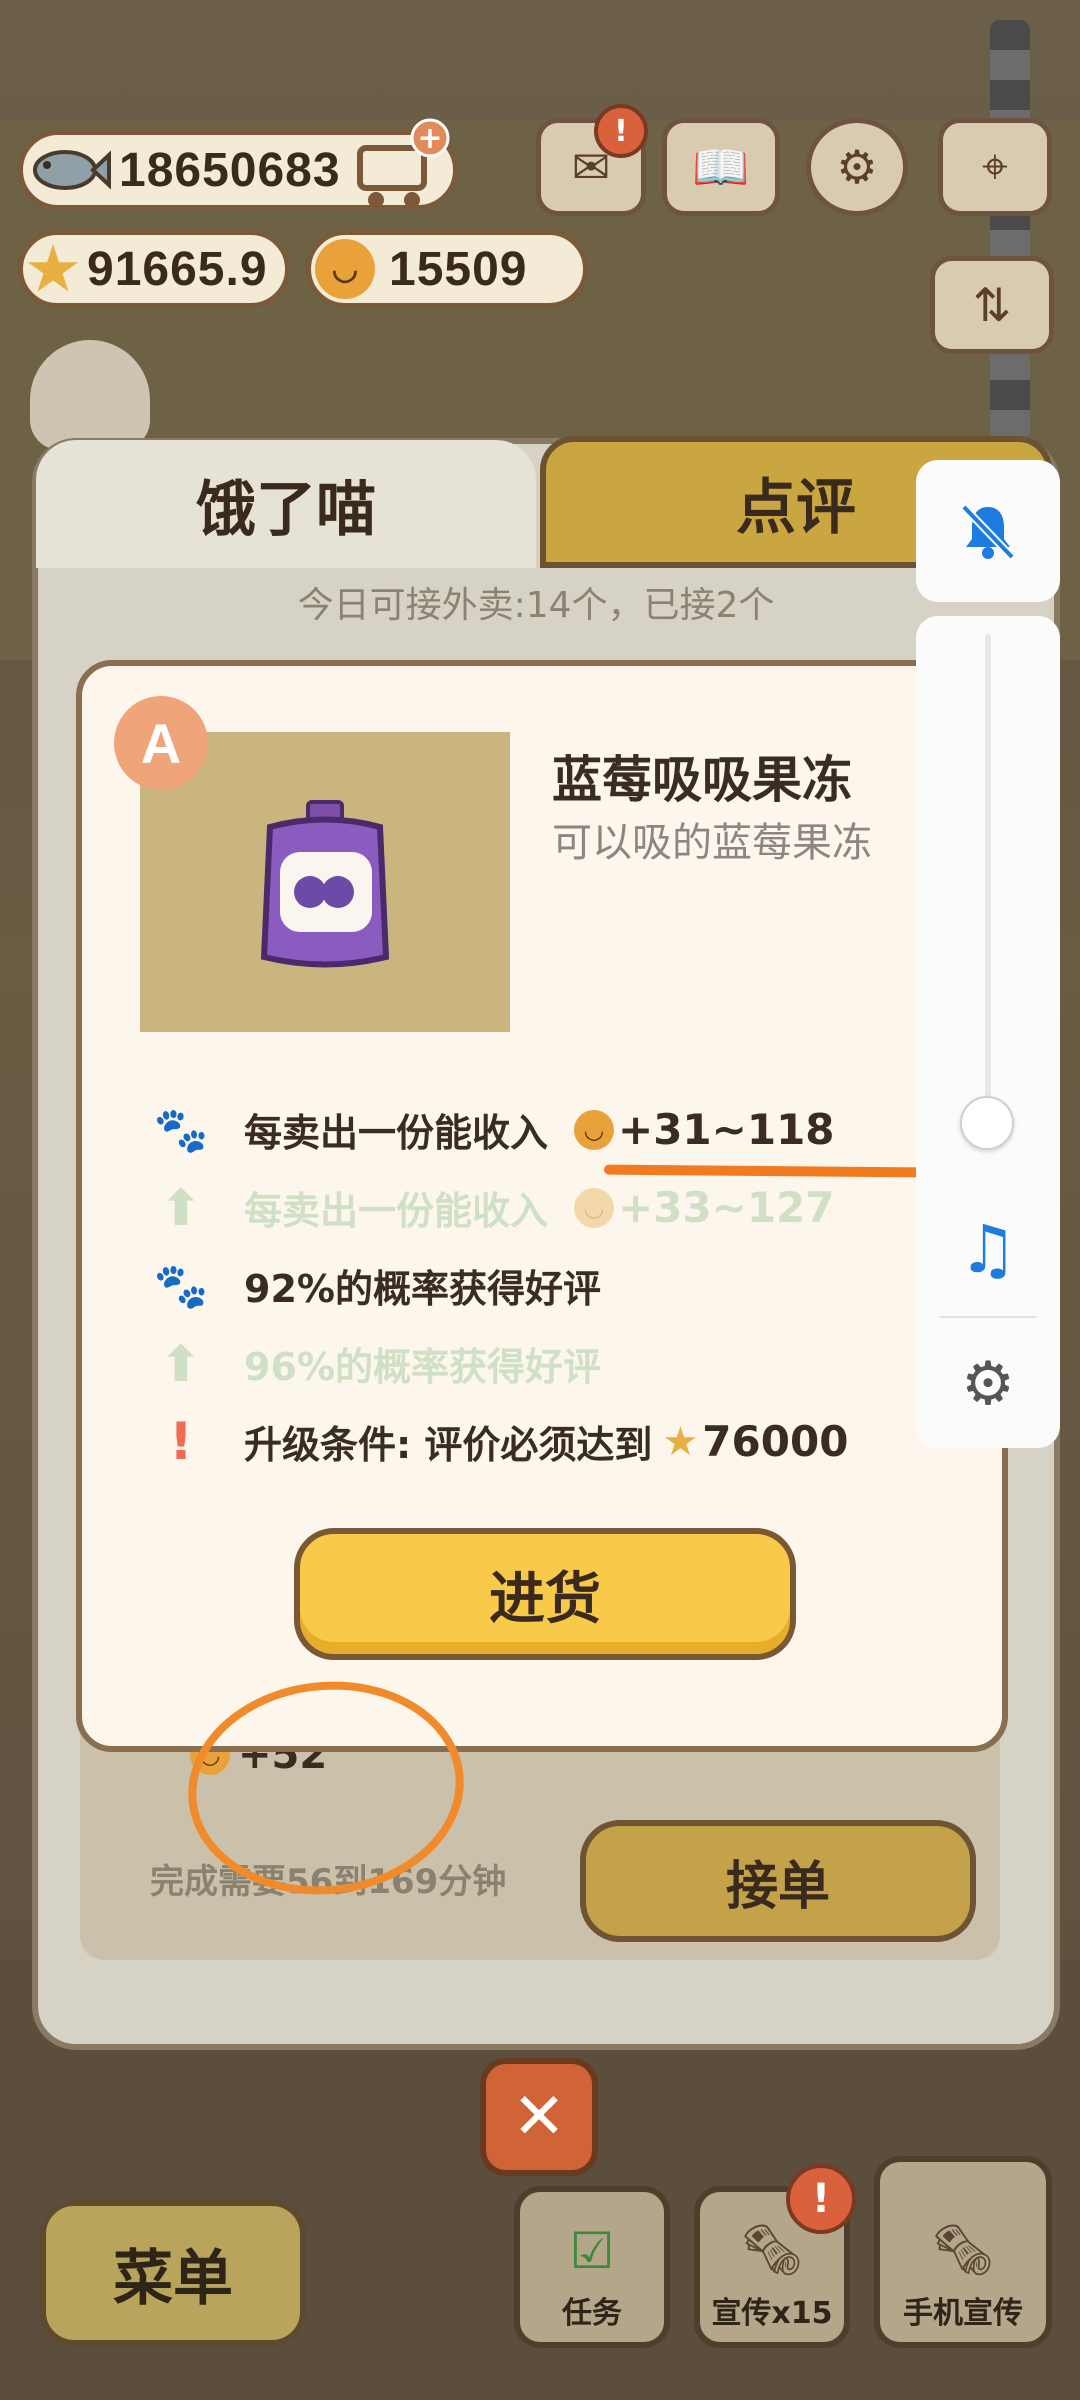 Image resolution: width=1080 pixels, height=2400 pixels. I want to click on volume-slider-knob, so click(987, 1123).